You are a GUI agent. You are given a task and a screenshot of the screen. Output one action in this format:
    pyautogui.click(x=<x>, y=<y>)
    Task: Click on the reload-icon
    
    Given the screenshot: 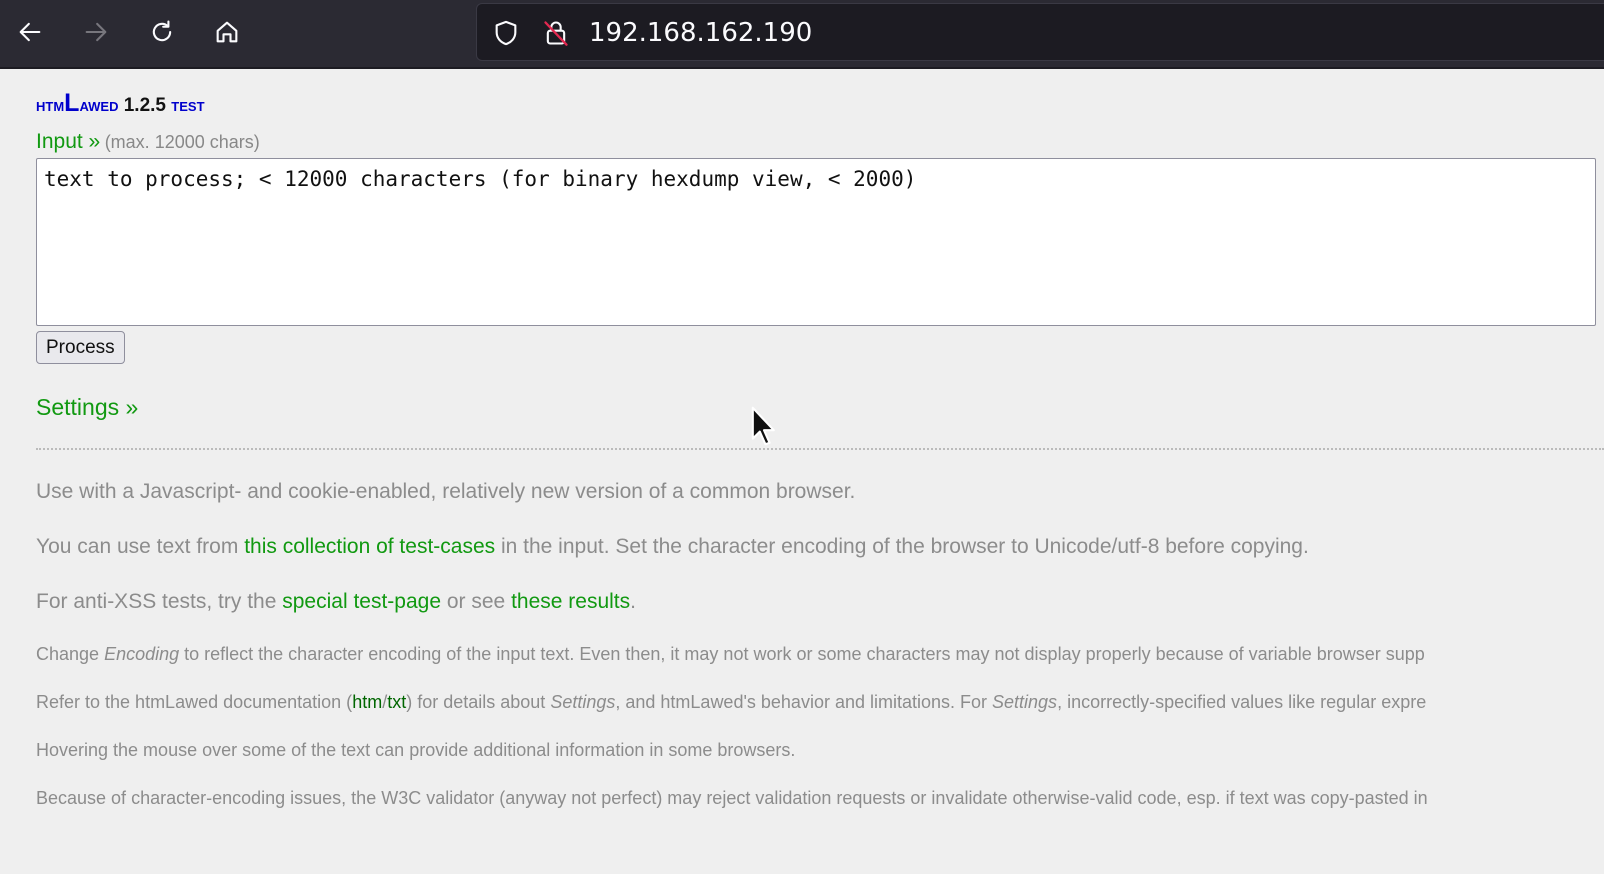 What is the action you would take?
    pyautogui.click(x=162, y=31)
    